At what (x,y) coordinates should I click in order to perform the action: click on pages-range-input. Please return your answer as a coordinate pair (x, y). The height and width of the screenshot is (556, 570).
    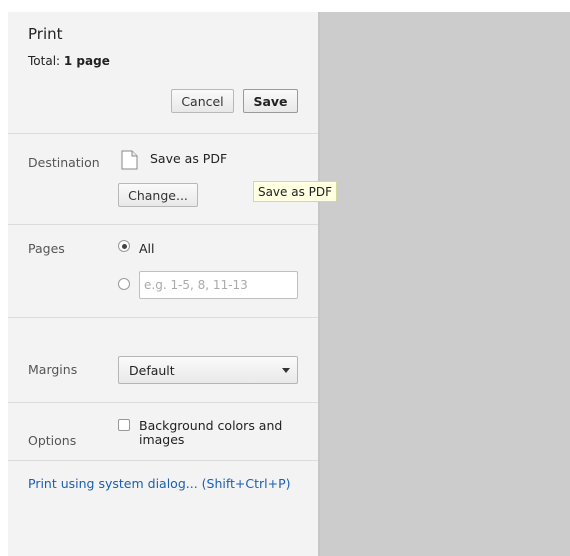
    Looking at the image, I should click on (218, 285).